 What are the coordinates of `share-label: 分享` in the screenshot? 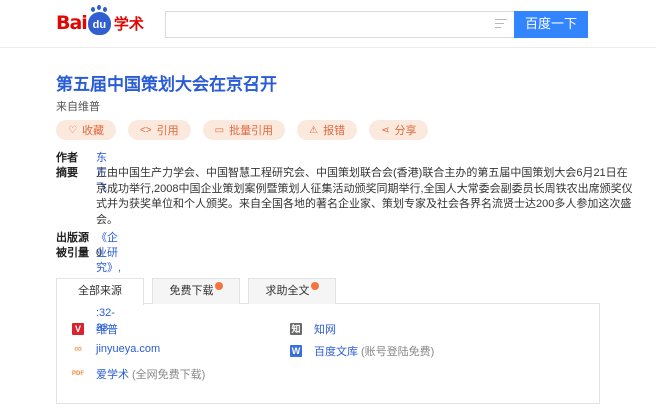 It's located at (405, 131).